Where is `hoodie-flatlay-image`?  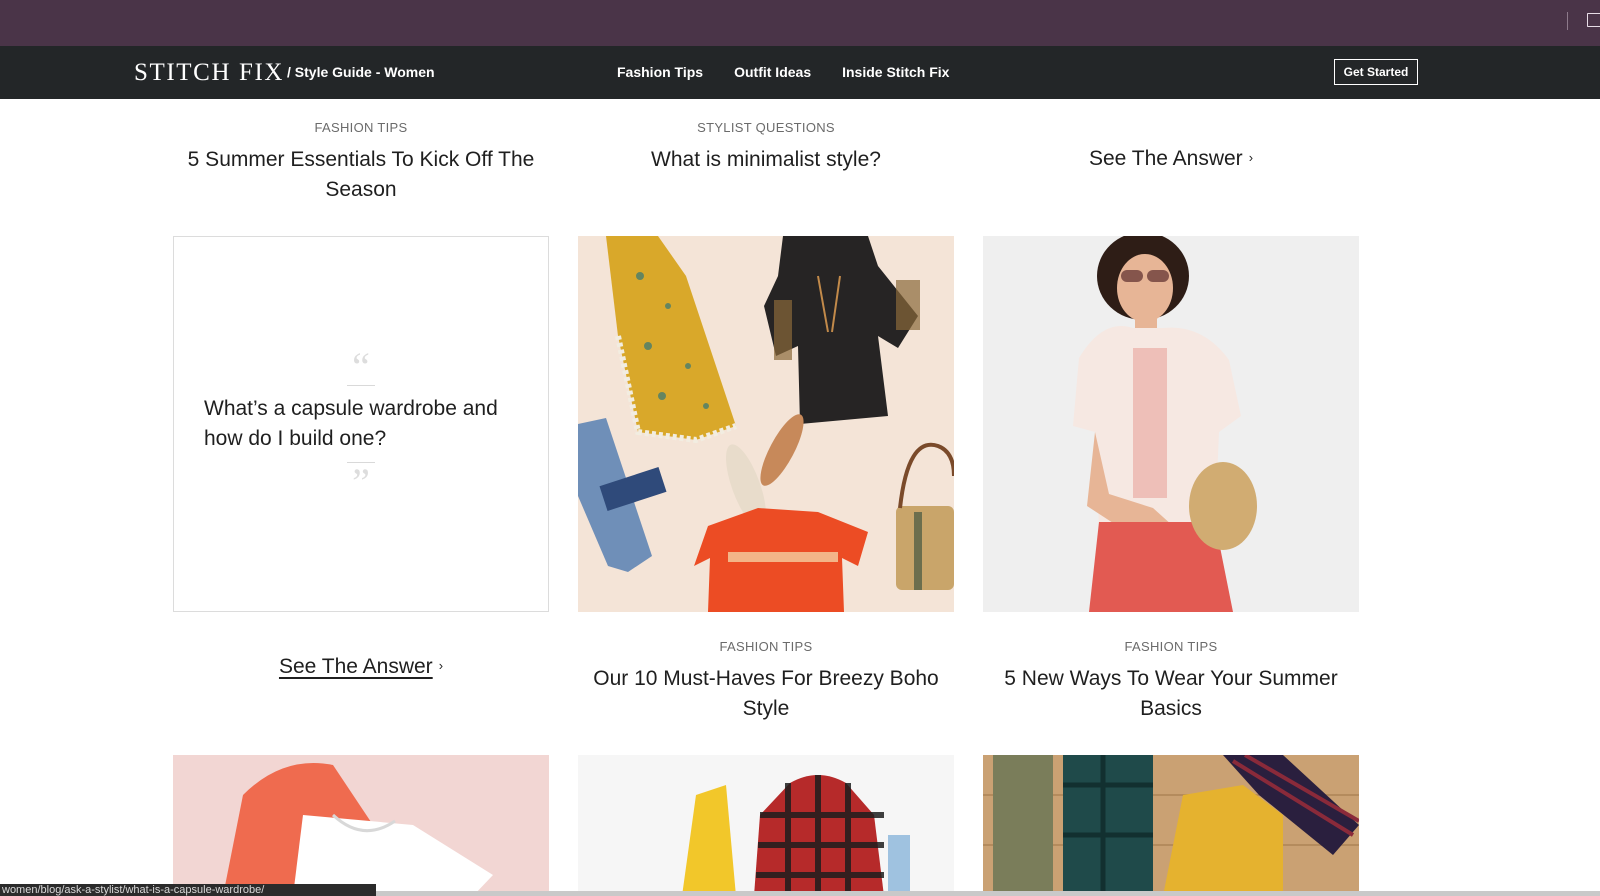 hoodie-flatlay-image is located at coordinates (361, 825).